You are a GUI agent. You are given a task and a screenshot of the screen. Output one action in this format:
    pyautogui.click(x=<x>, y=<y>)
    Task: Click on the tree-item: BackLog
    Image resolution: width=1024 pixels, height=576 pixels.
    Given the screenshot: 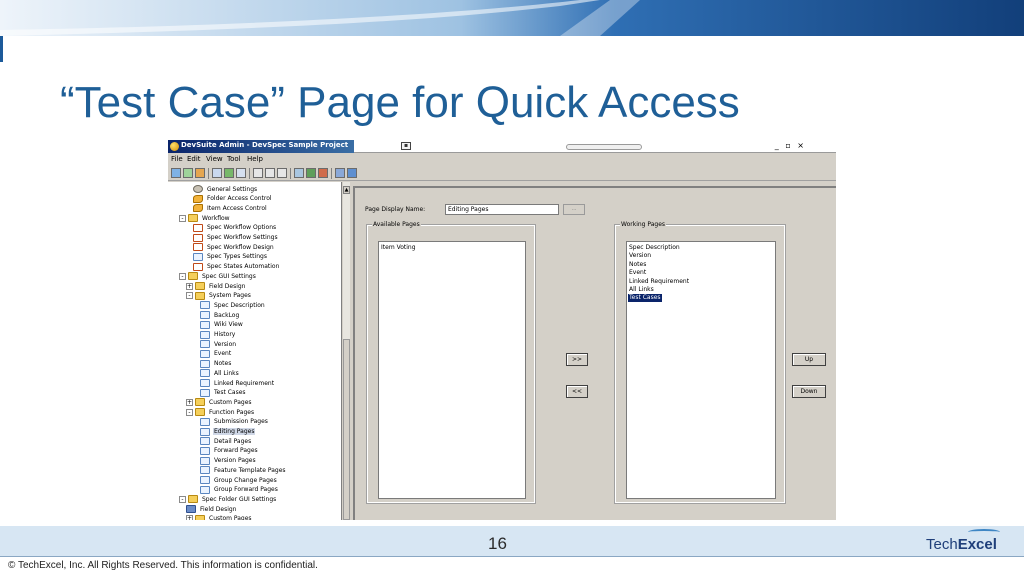 What is the action you would take?
    pyautogui.click(x=220, y=315)
    